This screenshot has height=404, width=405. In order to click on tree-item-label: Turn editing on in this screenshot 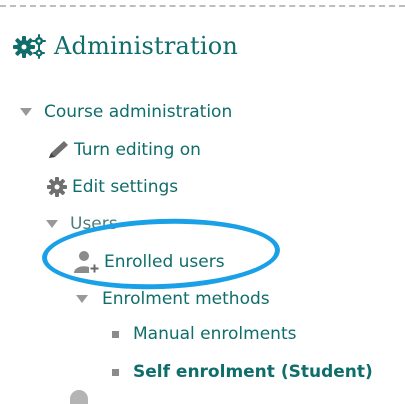, I will do `click(137, 150)`.